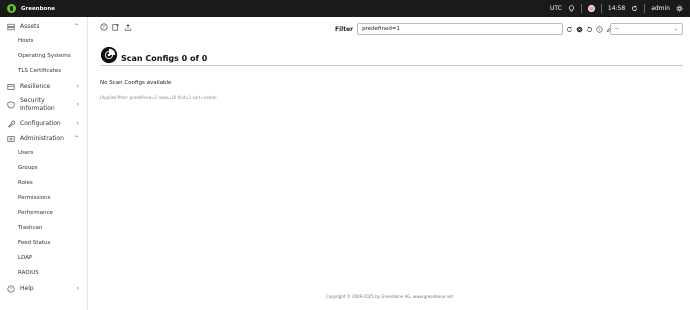 This screenshot has width=690, height=310. What do you see at coordinates (345, 8) in the screenshot?
I see `top-bar: Greenbone UTC 14:58 admin` at bounding box center [345, 8].